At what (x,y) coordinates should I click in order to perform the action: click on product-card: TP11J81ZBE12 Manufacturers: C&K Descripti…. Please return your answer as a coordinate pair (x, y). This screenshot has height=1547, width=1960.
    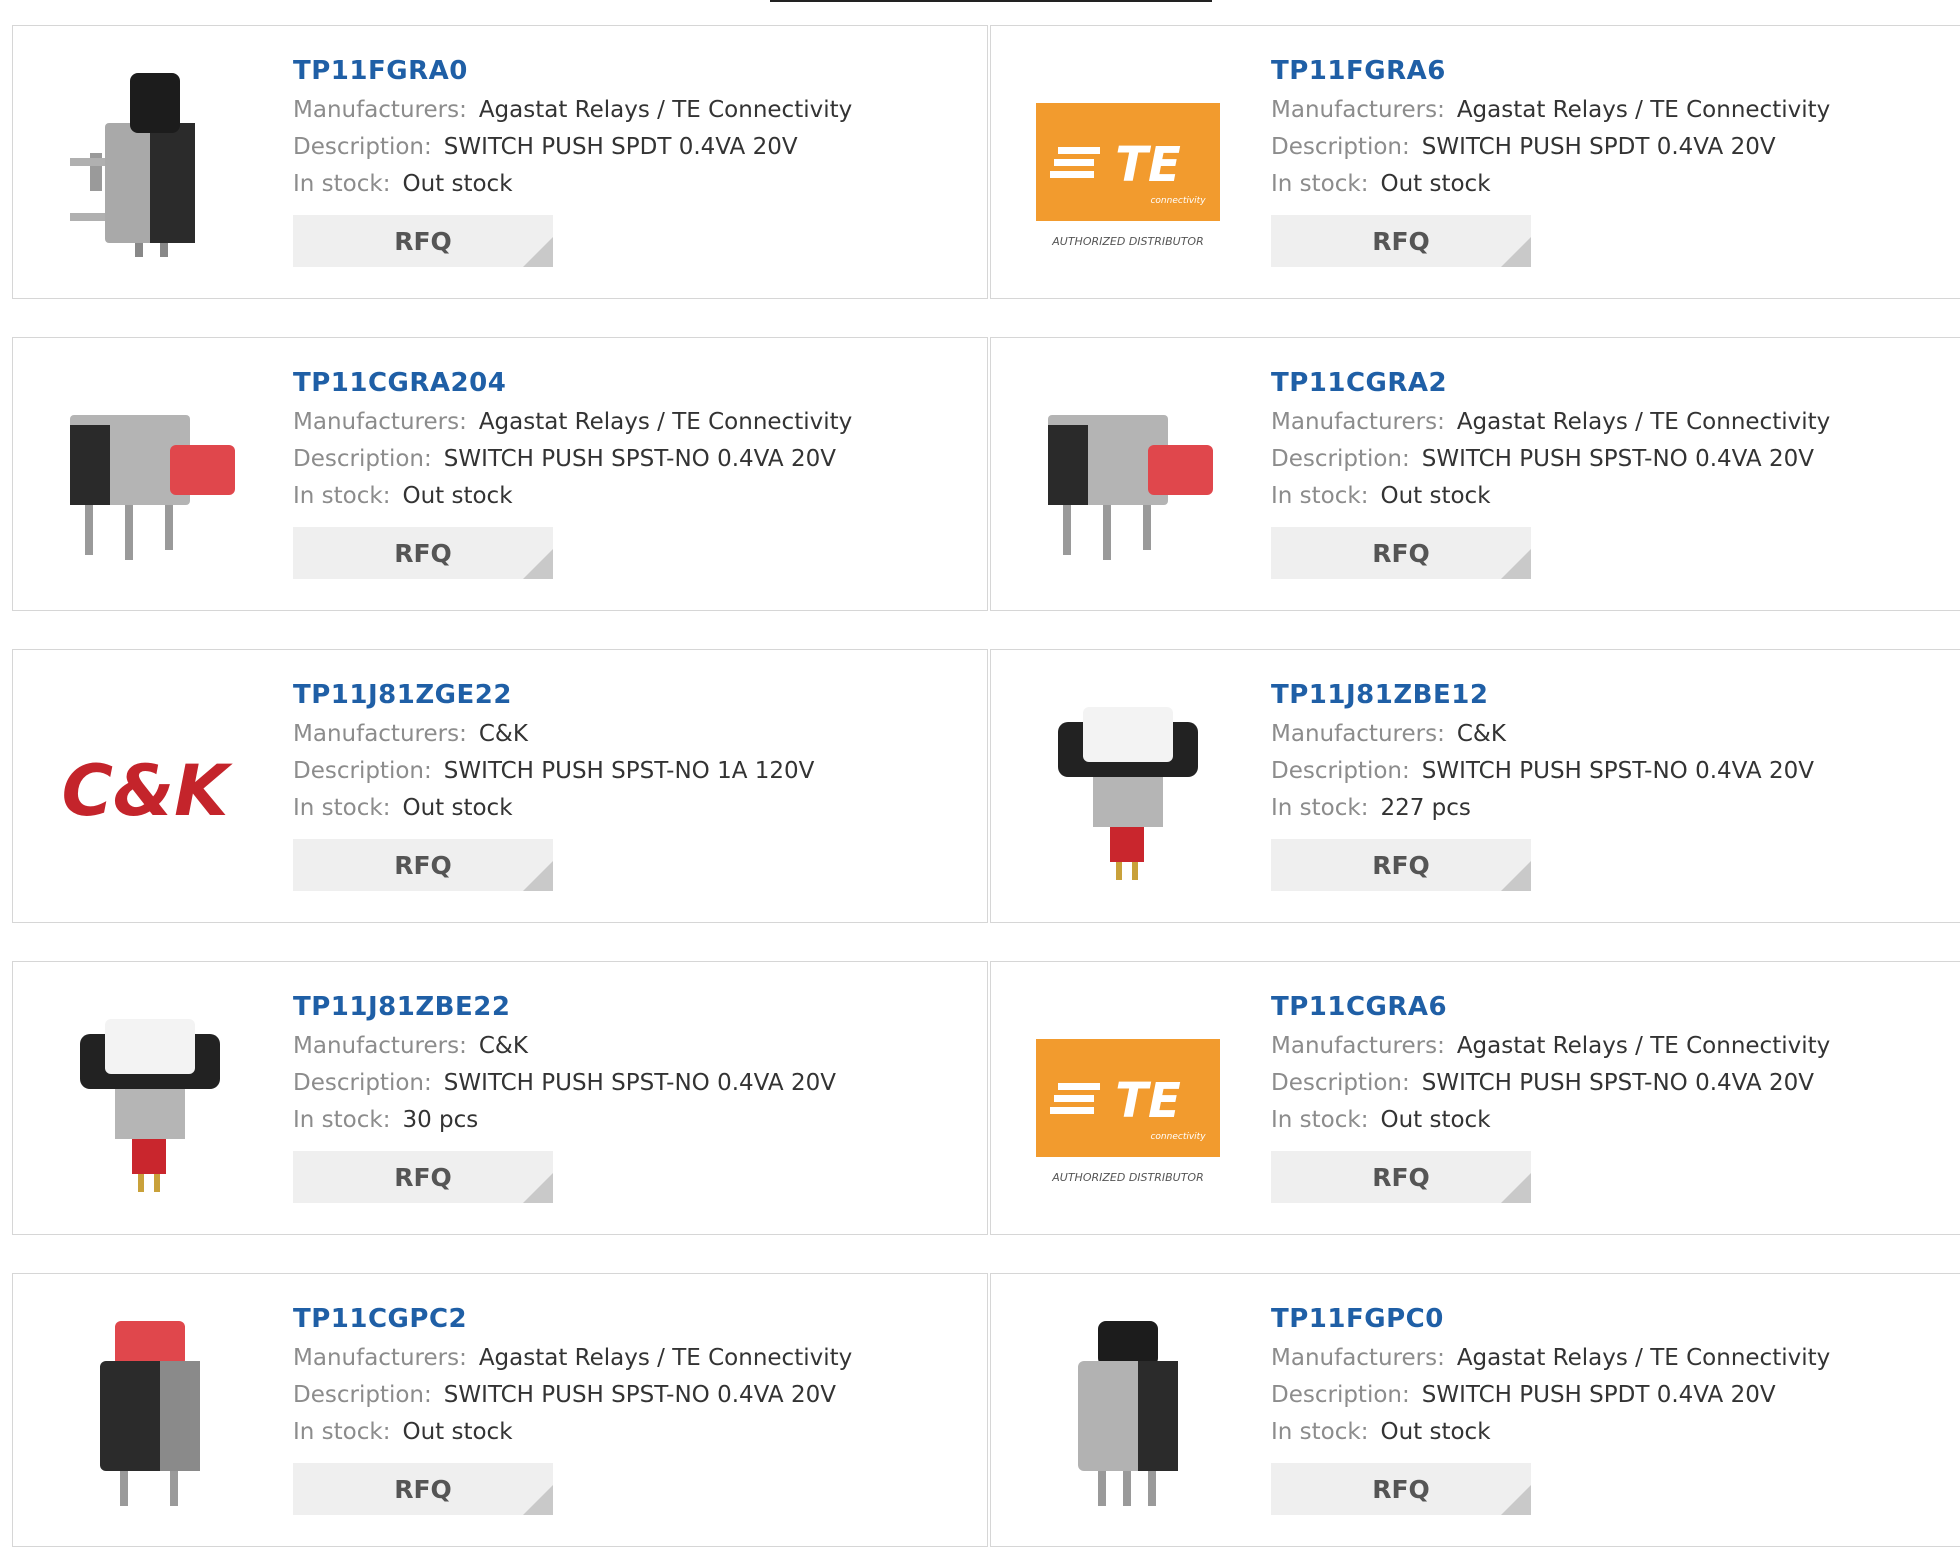
    Looking at the image, I should click on (1475, 786).